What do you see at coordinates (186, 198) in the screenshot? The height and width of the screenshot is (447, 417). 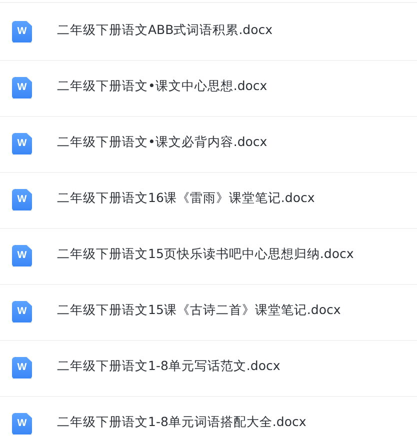 I see `file-name: 二年级下册语文16课《雷雨》课堂笔记.docx` at bounding box center [186, 198].